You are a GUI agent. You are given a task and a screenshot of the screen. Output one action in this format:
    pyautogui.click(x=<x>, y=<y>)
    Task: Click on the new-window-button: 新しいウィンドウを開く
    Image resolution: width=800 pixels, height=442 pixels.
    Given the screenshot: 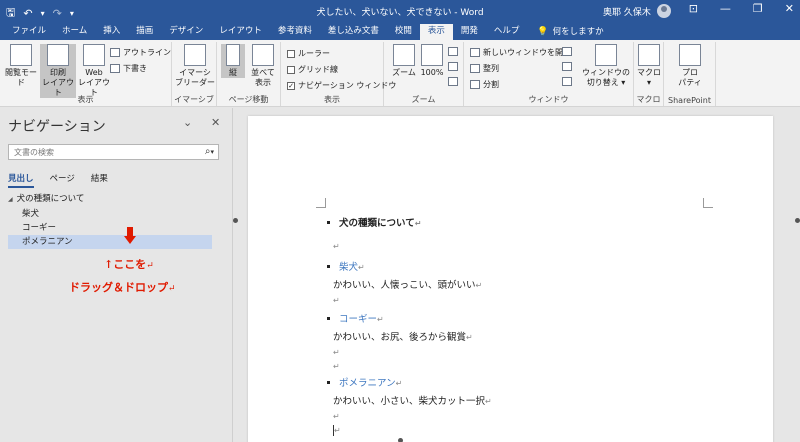 What is the action you would take?
    pyautogui.click(x=520, y=52)
    